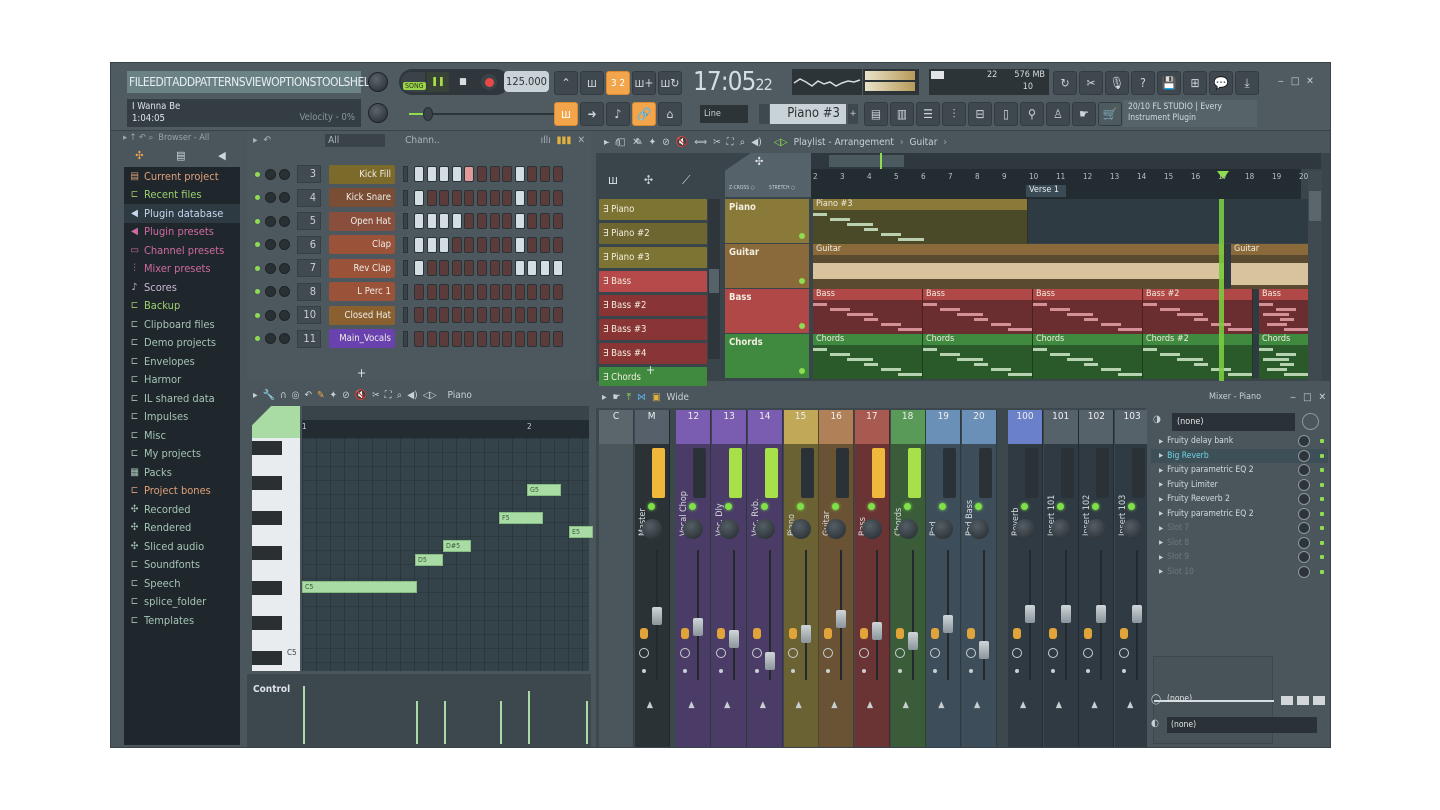 This screenshot has width=1440, height=810. What do you see at coordinates (182, 583) in the screenshot?
I see `browser-item: ⊏ Speech` at bounding box center [182, 583].